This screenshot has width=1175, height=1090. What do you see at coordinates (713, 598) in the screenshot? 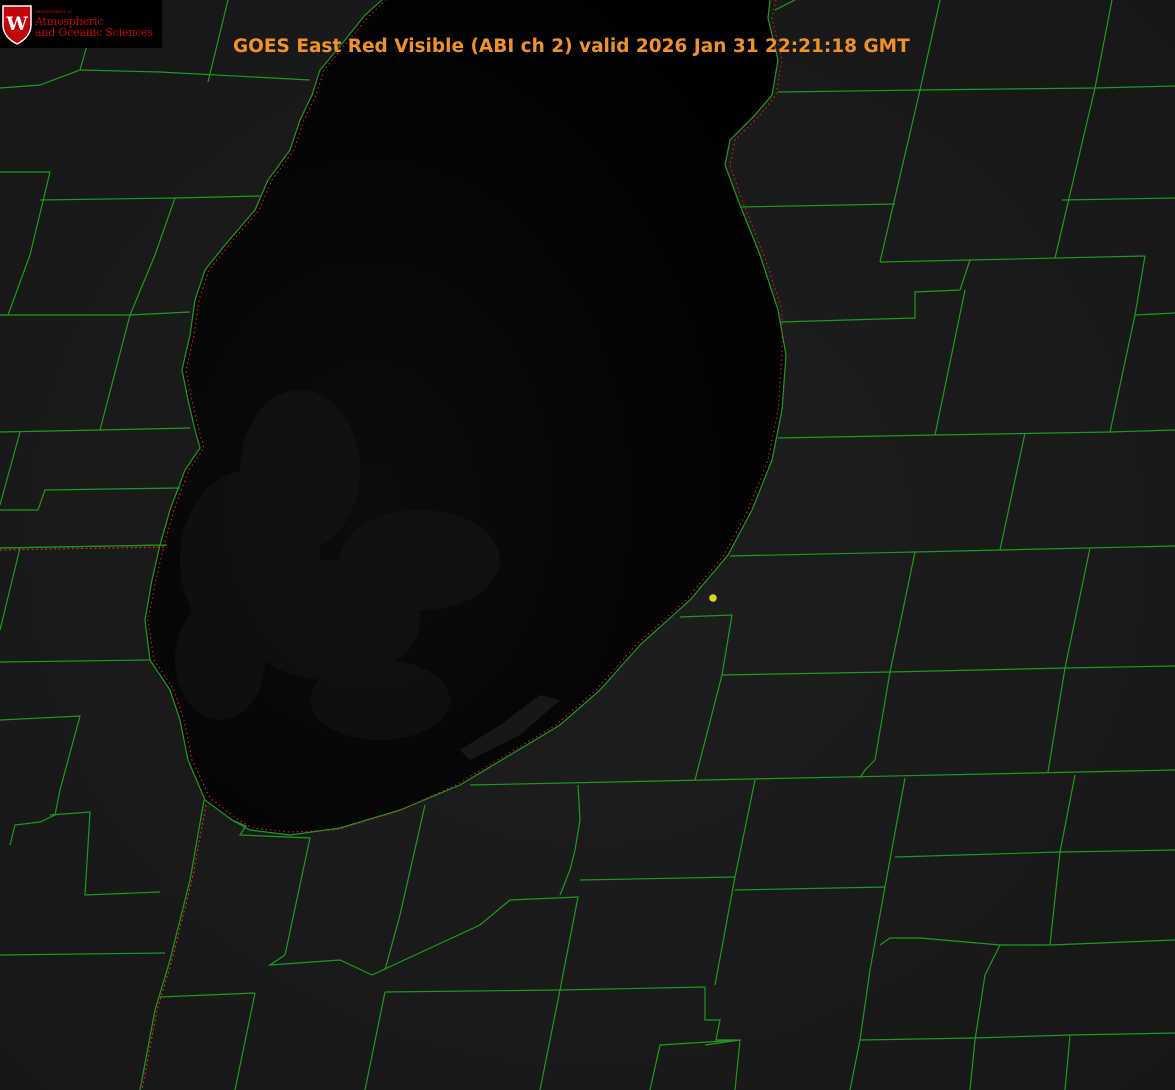
I see `station-marker` at bounding box center [713, 598].